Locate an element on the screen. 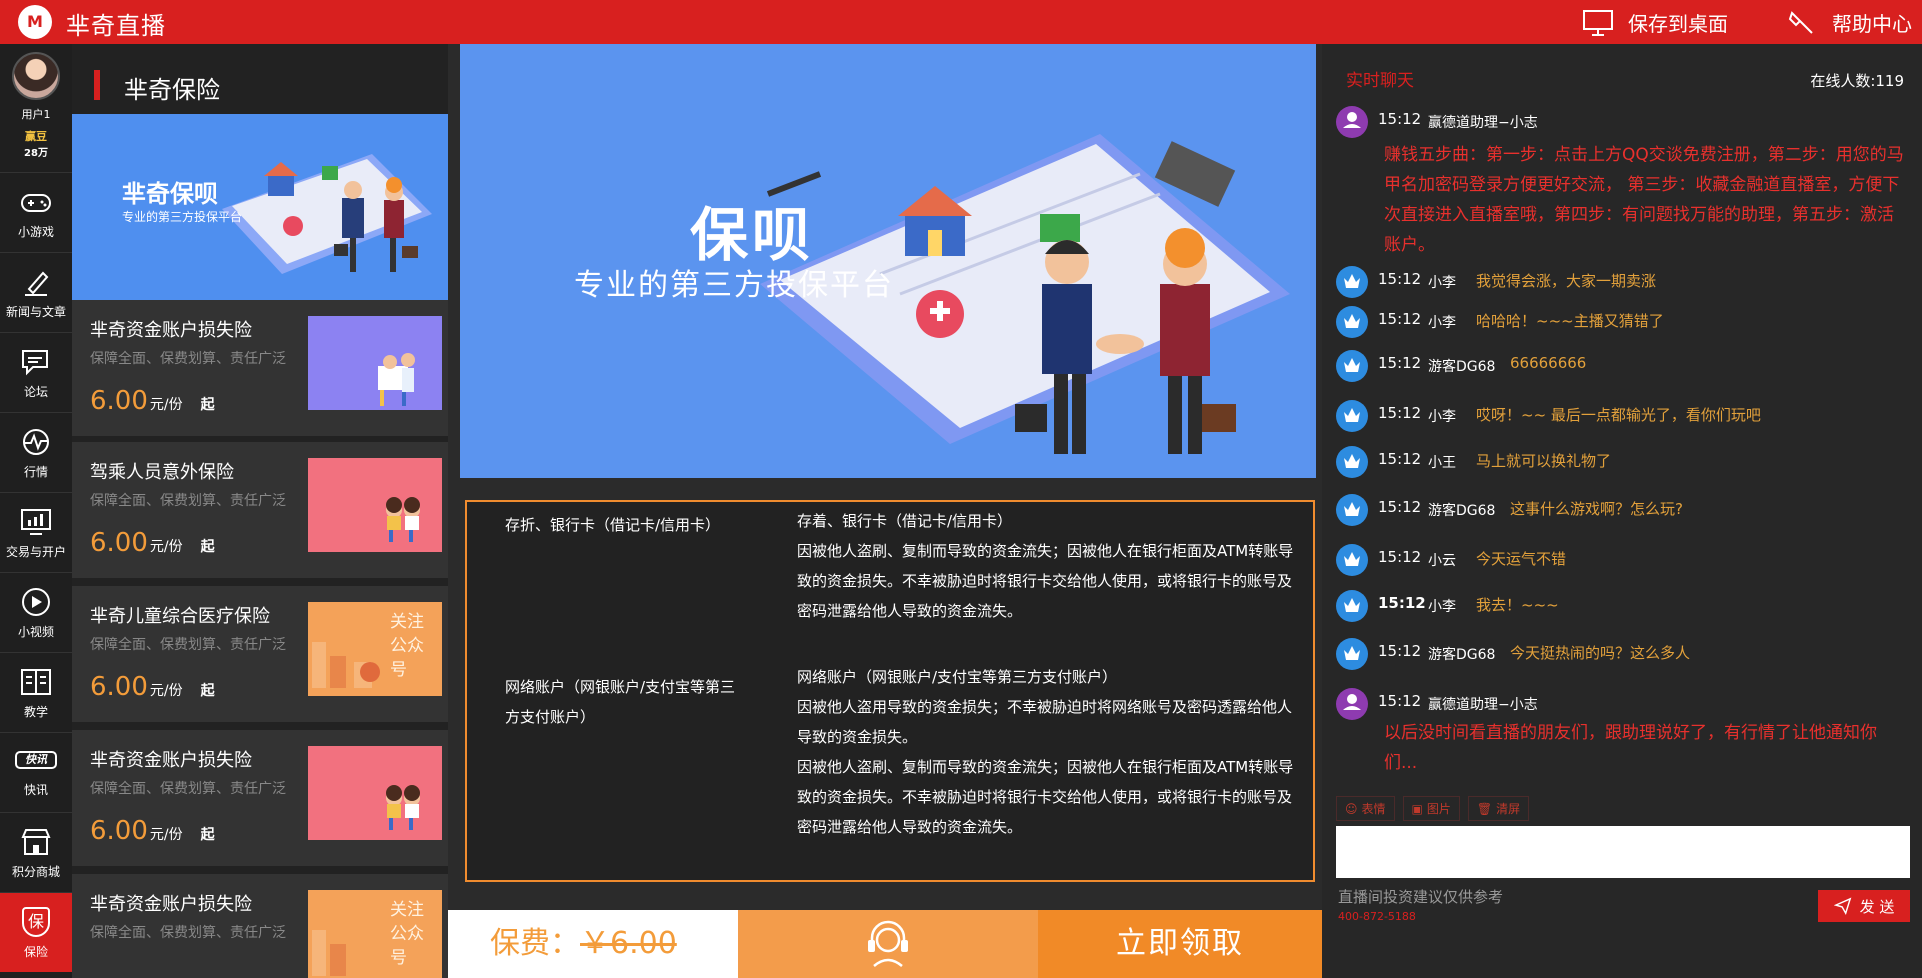 This screenshot has height=978, width=1922. image-button: ▣ 图片 is located at coordinates (1431, 808).